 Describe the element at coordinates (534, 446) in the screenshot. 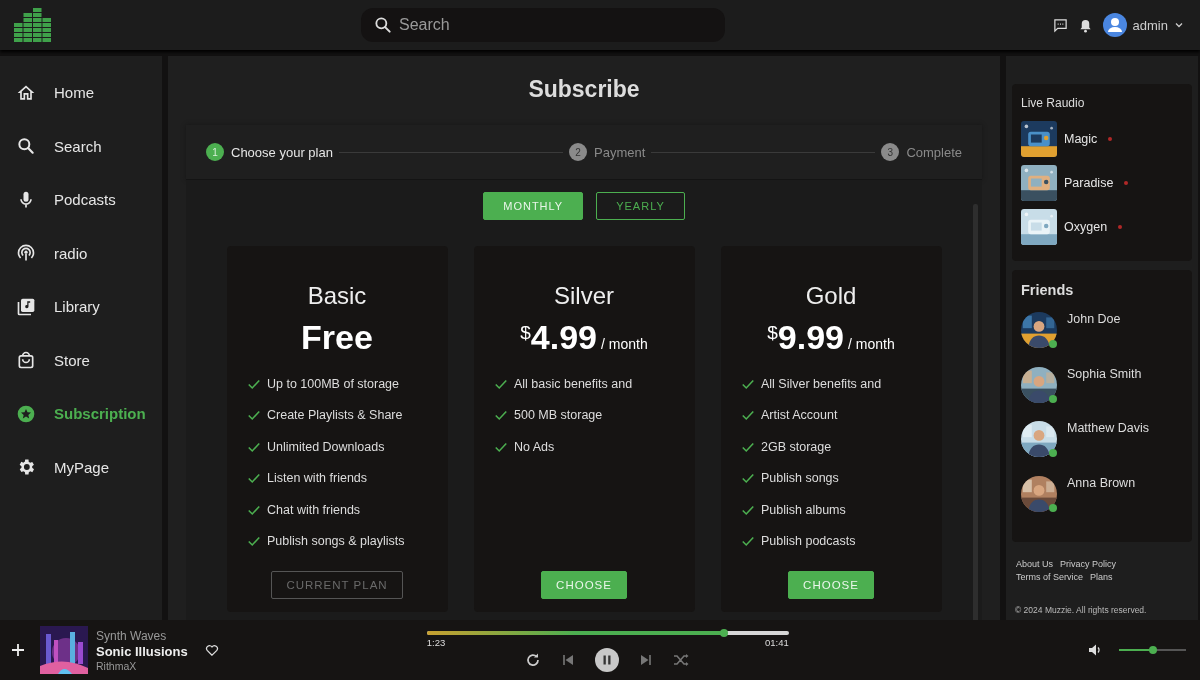

I see `plan-feature: No Ads` at that location.